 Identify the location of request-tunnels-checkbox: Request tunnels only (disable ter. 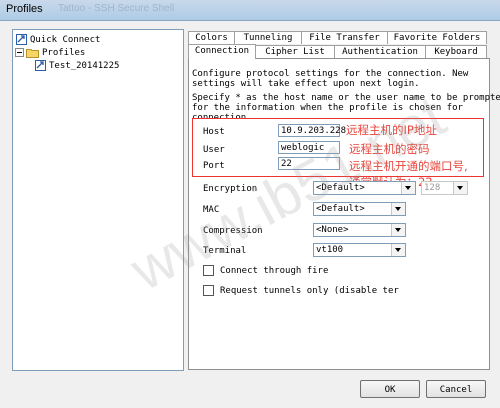
(301, 290).